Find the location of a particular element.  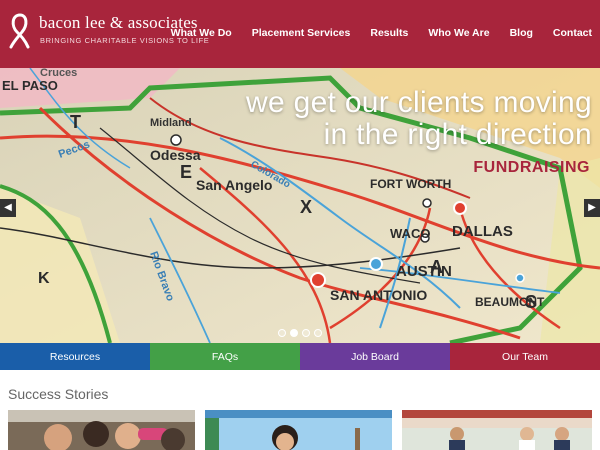

nav-who-we-are: Who We Are is located at coordinates (458, 33).